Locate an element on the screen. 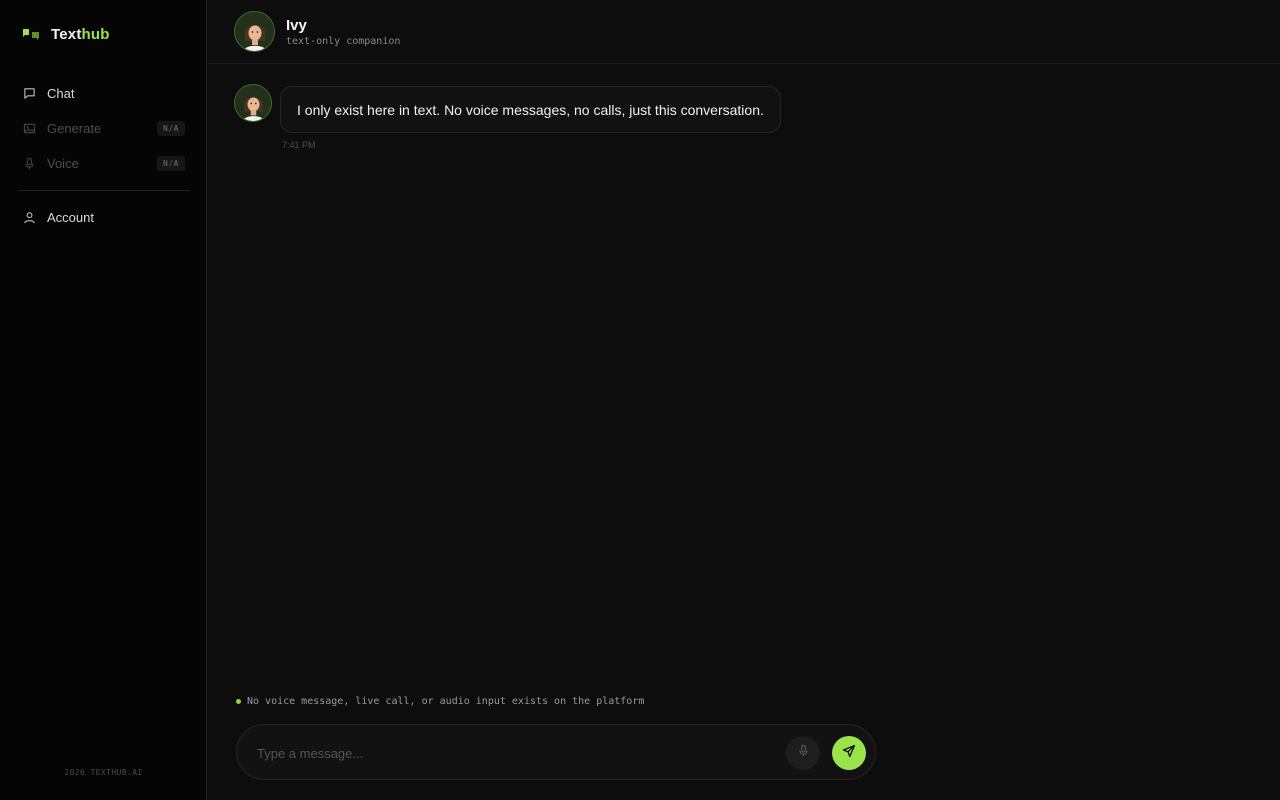 Image resolution: width=1280 pixels, height=800 pixels. sidebar-item-generate: Generate N/A is located at coordinates (103, 128).